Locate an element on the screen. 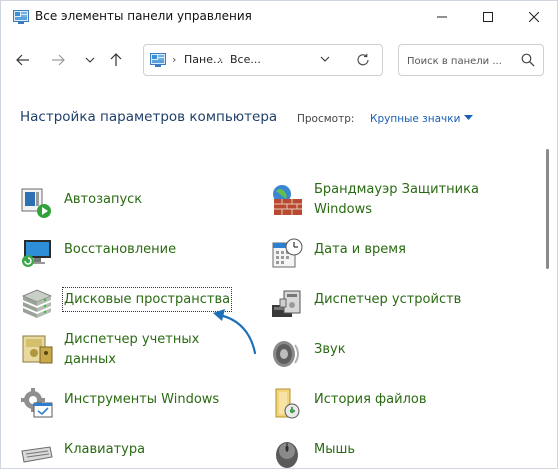 The width and height of the screenshot is (558, 469). credential-manager-icon is located at coordinates (37, 349).